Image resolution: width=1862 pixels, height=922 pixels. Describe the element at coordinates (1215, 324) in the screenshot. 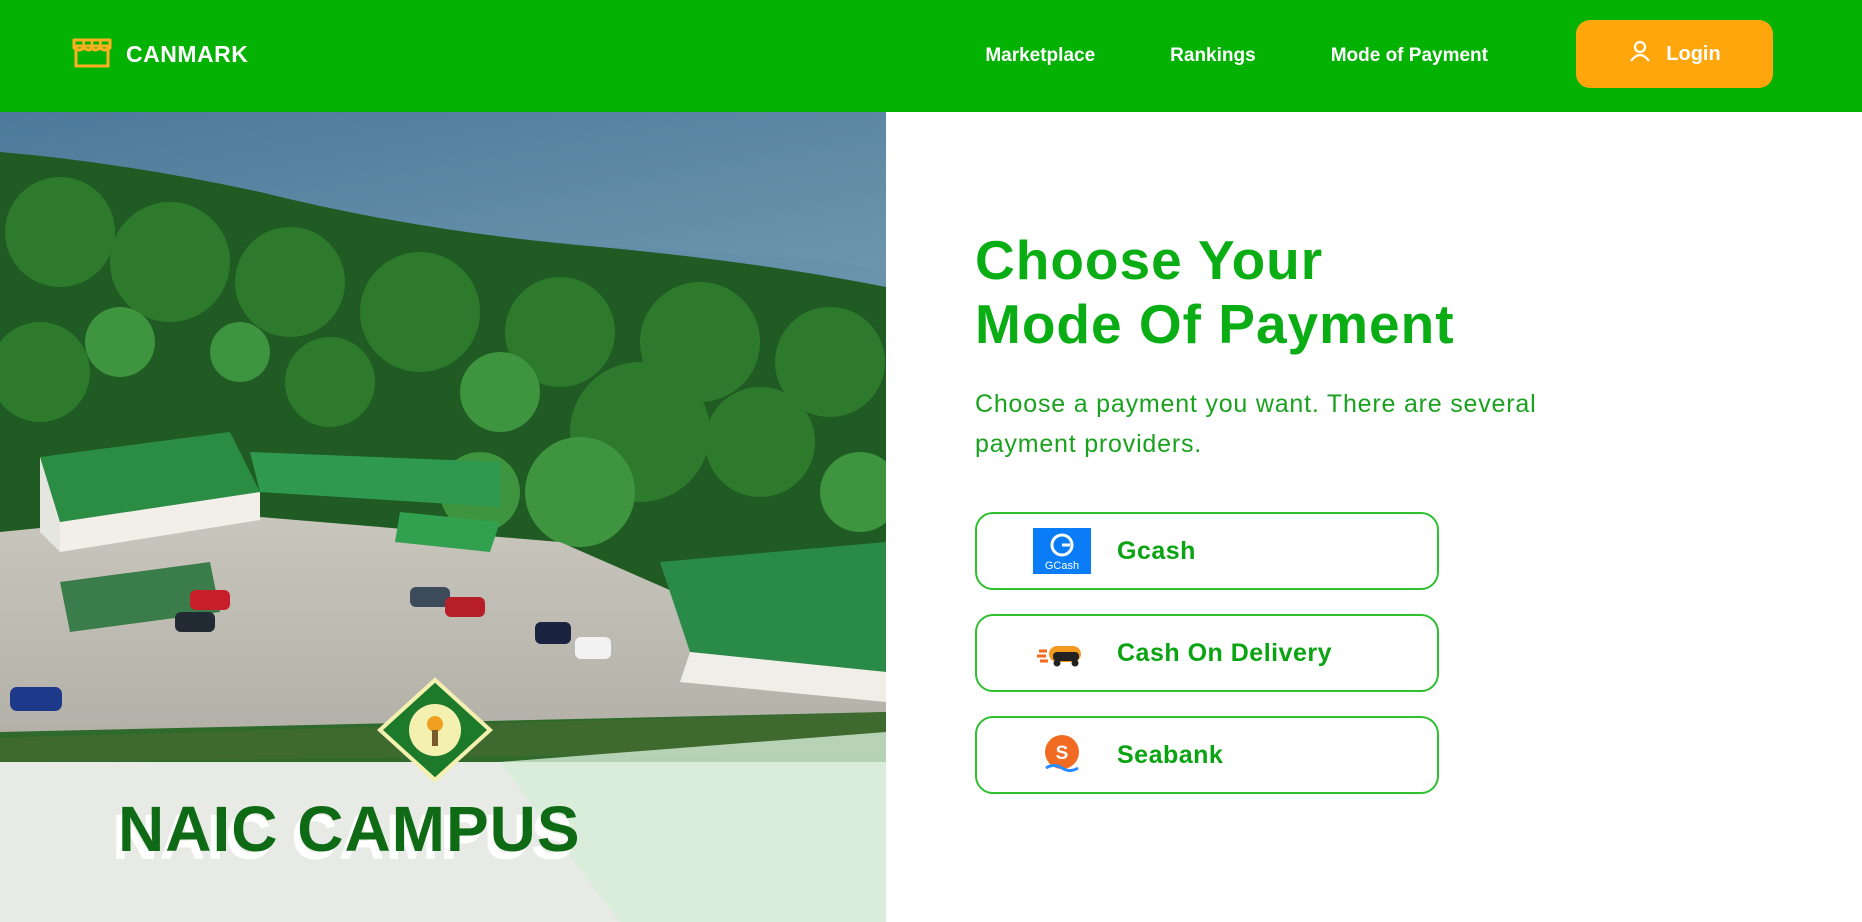

I see `title-line-2: Mode Of Payment` at that location.